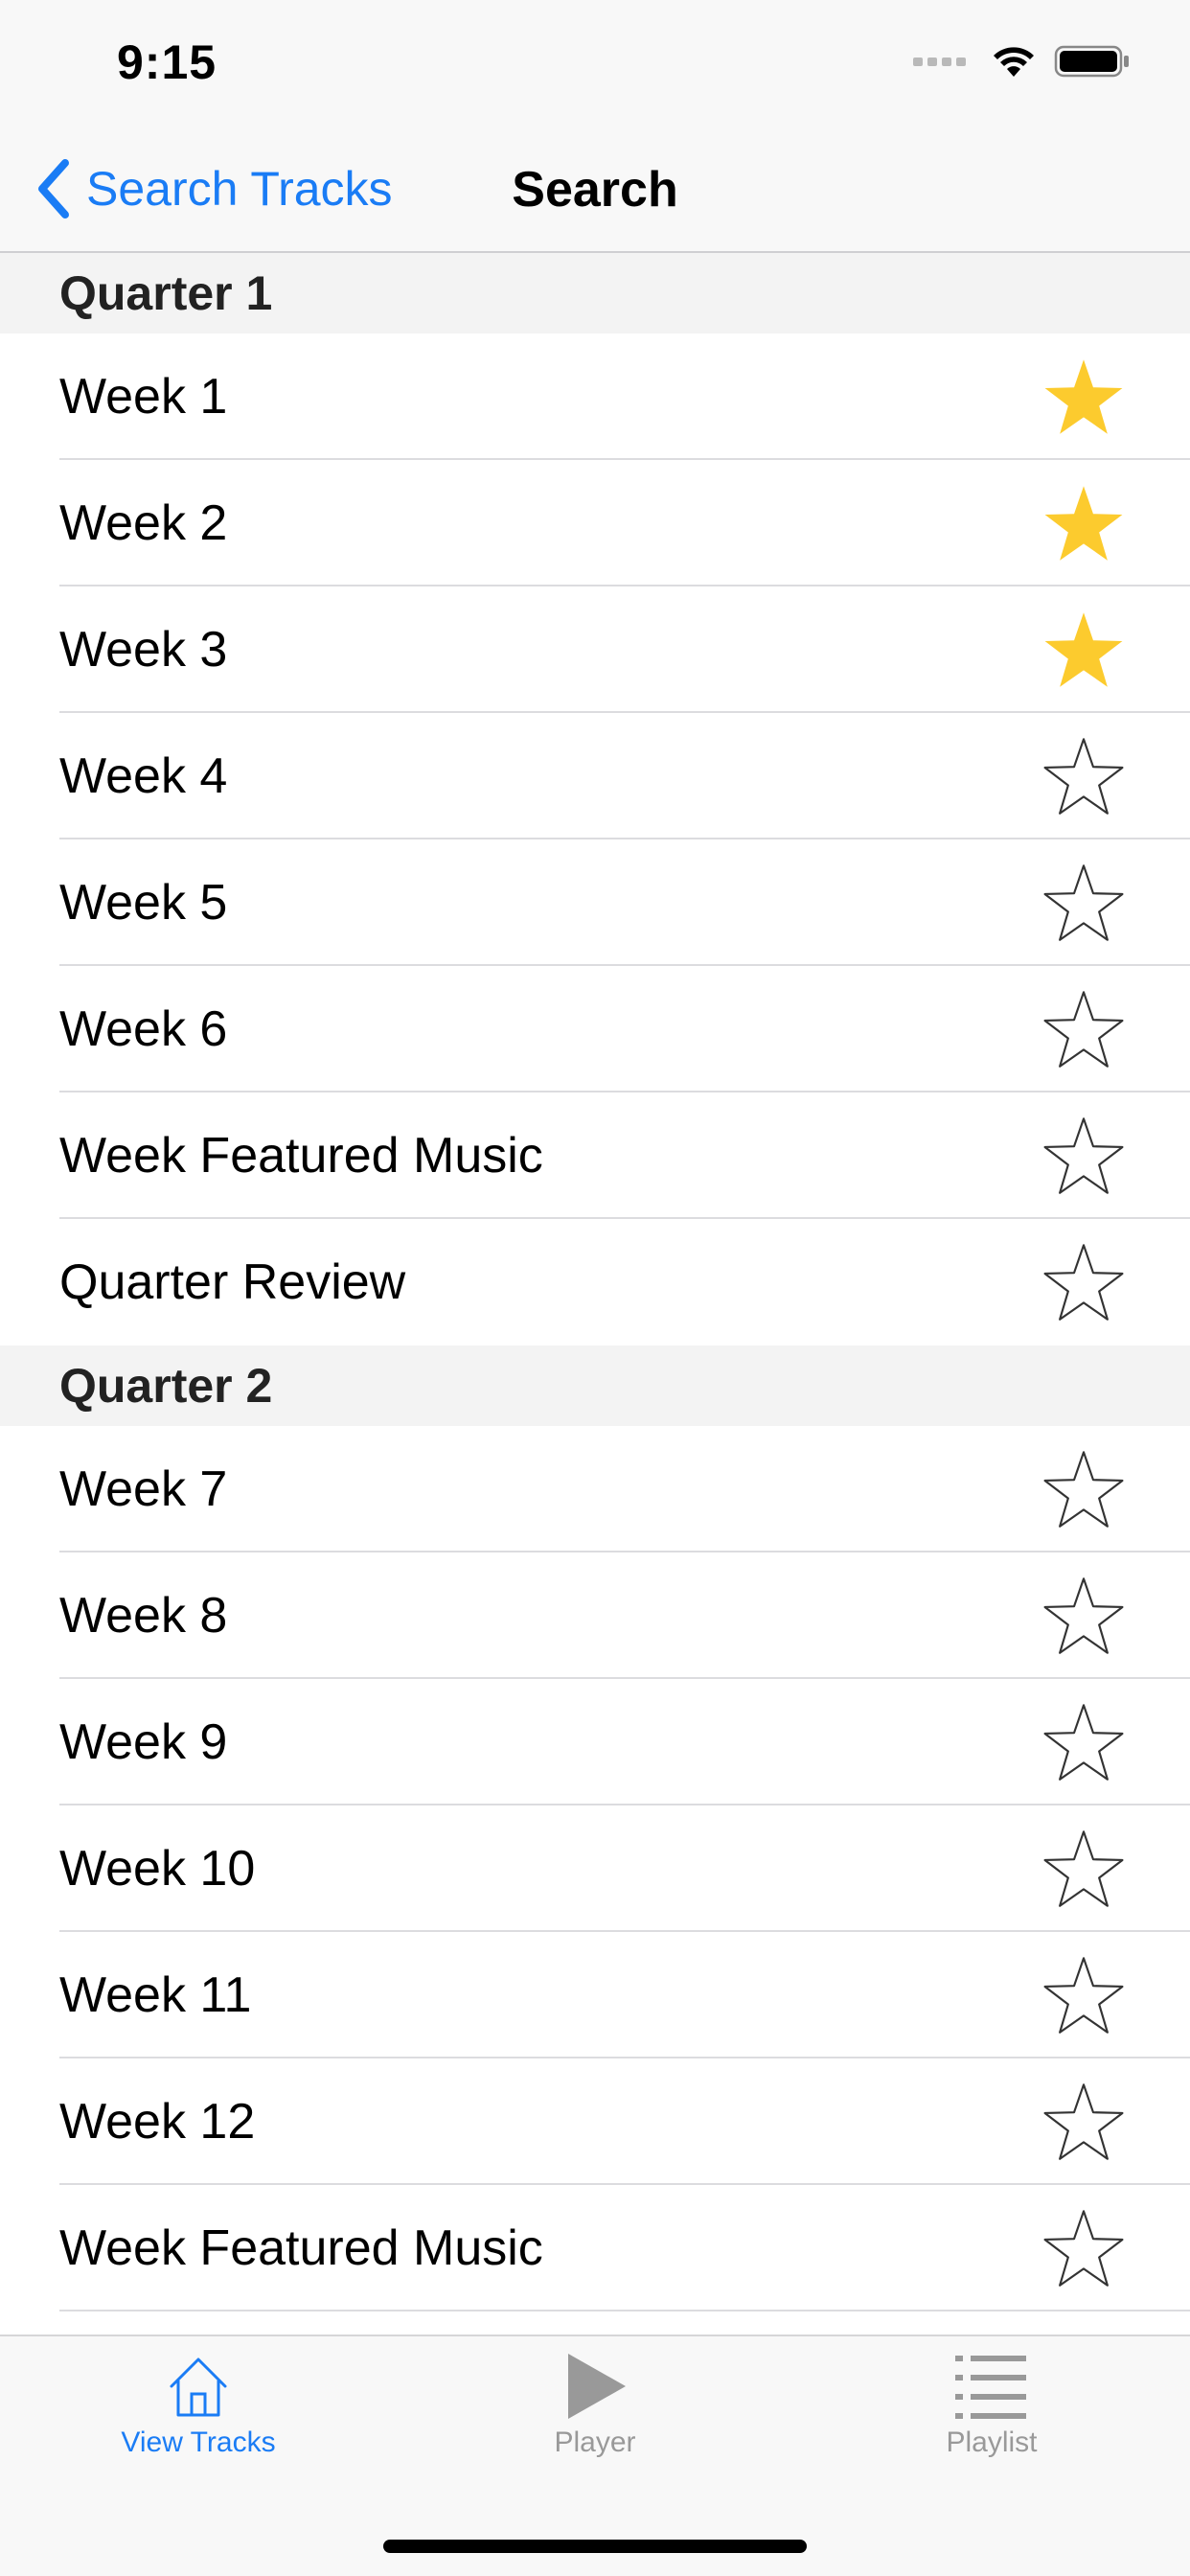  What do you see at coordinates (595, 649) in the screenshot?
I see `list-item: Week 3` at bounding box center [595, 649].